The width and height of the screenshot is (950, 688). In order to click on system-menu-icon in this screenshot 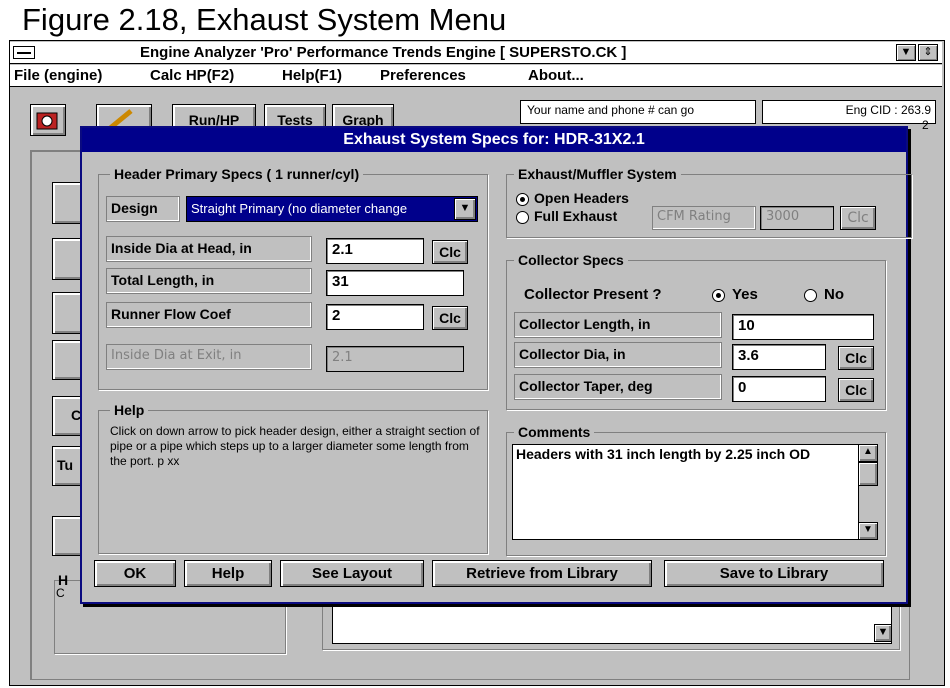, I will do `click(24, 52)`.